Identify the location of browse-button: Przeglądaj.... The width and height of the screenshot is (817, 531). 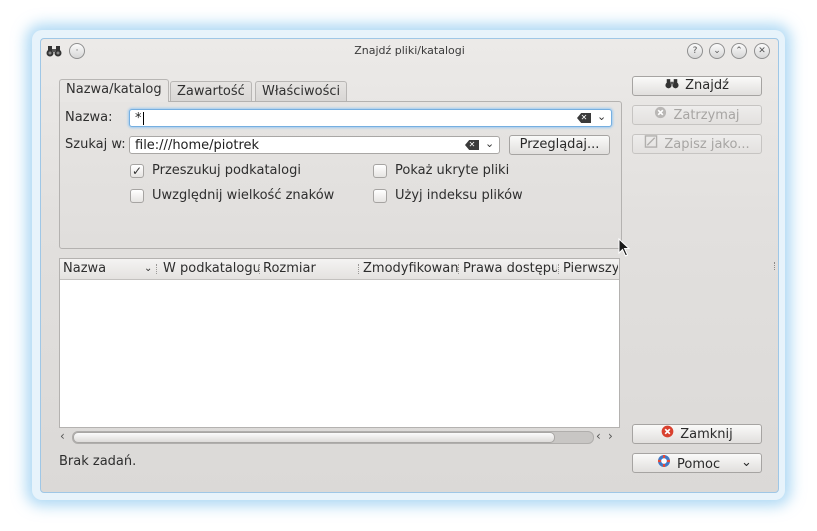
(559, 145).